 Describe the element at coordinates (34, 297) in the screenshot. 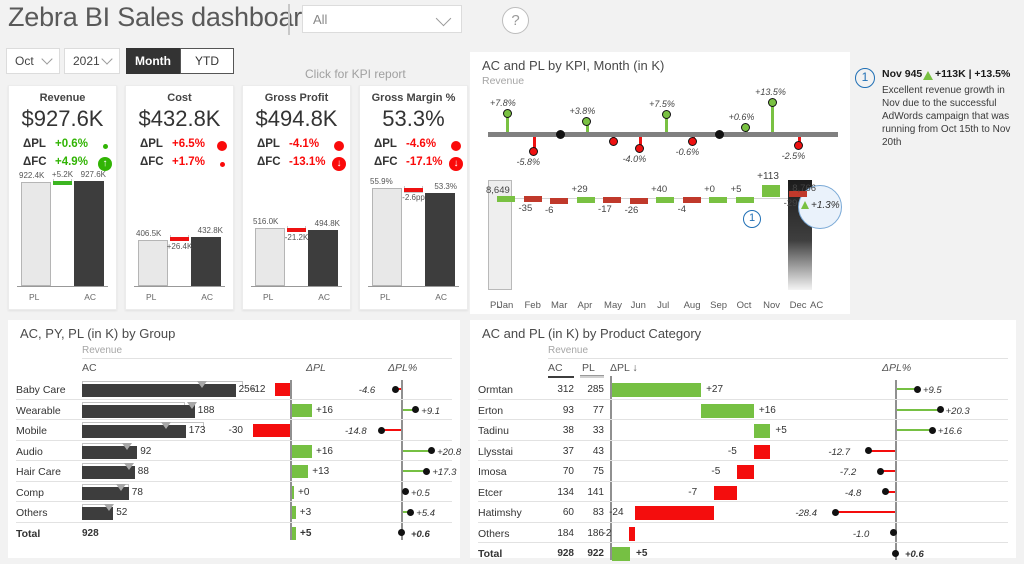

I see `kpi-axis-label-left: PL` at that location.